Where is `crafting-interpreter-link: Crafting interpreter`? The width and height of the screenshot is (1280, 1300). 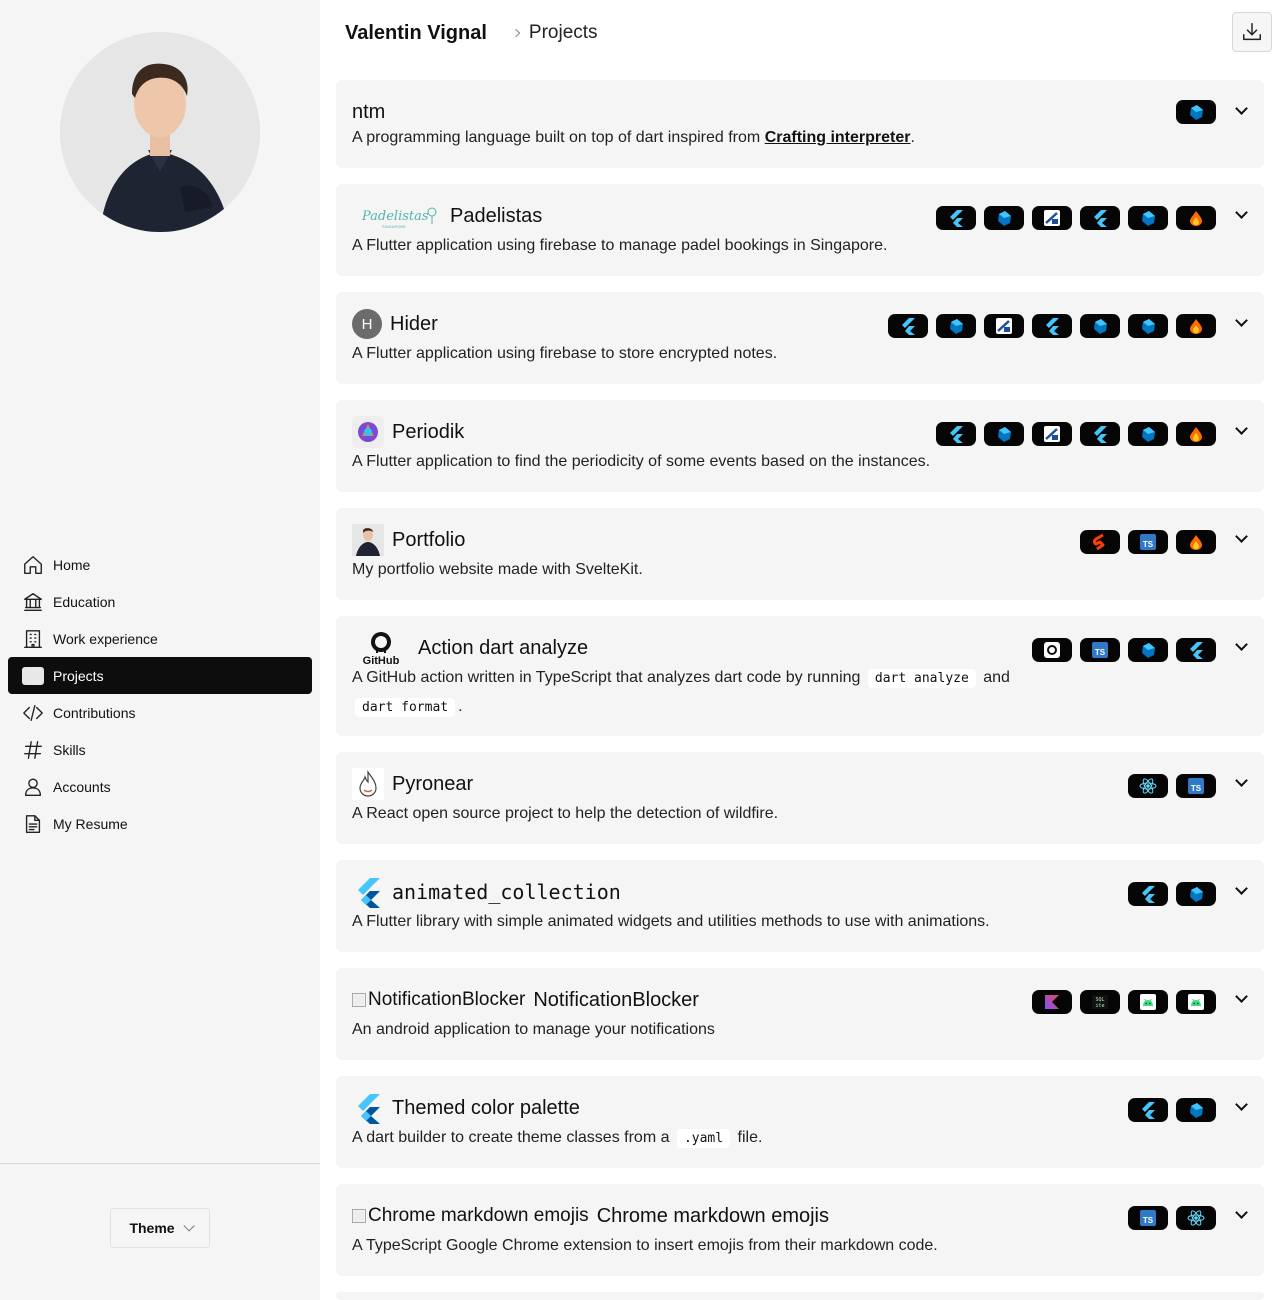
crafting-interpreter-link: Crafting interpreter is located at coordinates (838, 137).